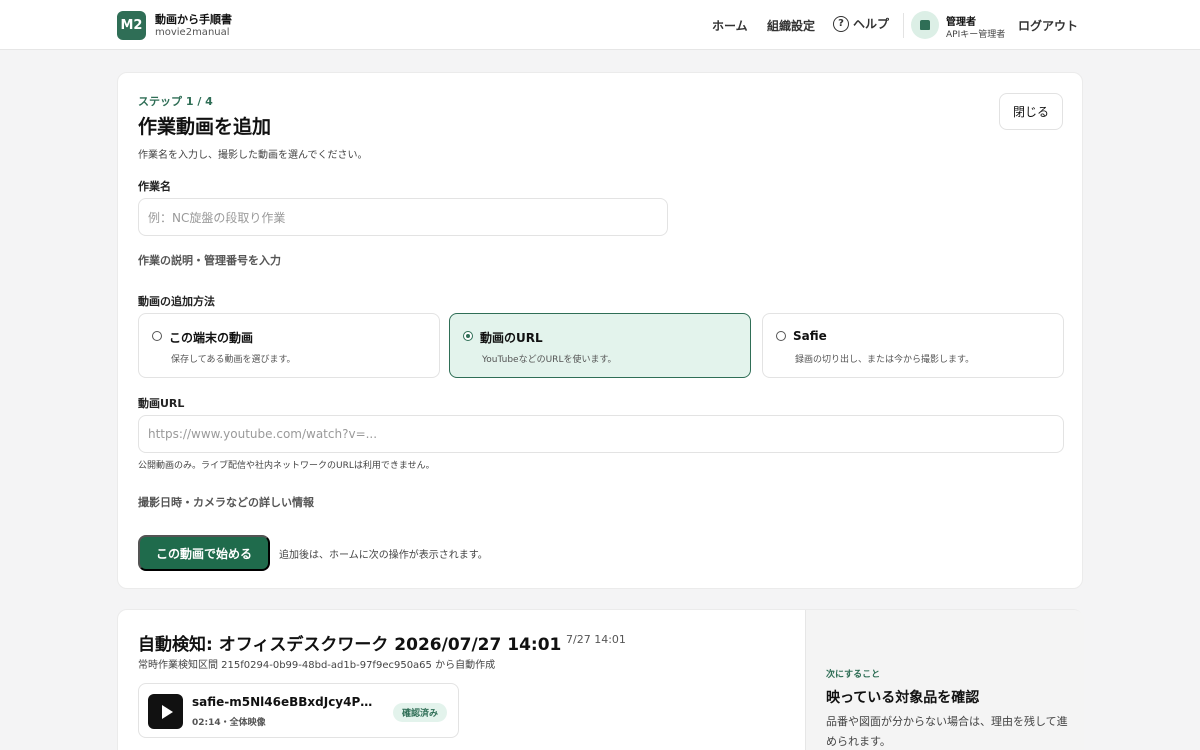 This screenshot has height=750, width=1200. I want to click on method-label: 動画の追加方法, so click(176, 301).